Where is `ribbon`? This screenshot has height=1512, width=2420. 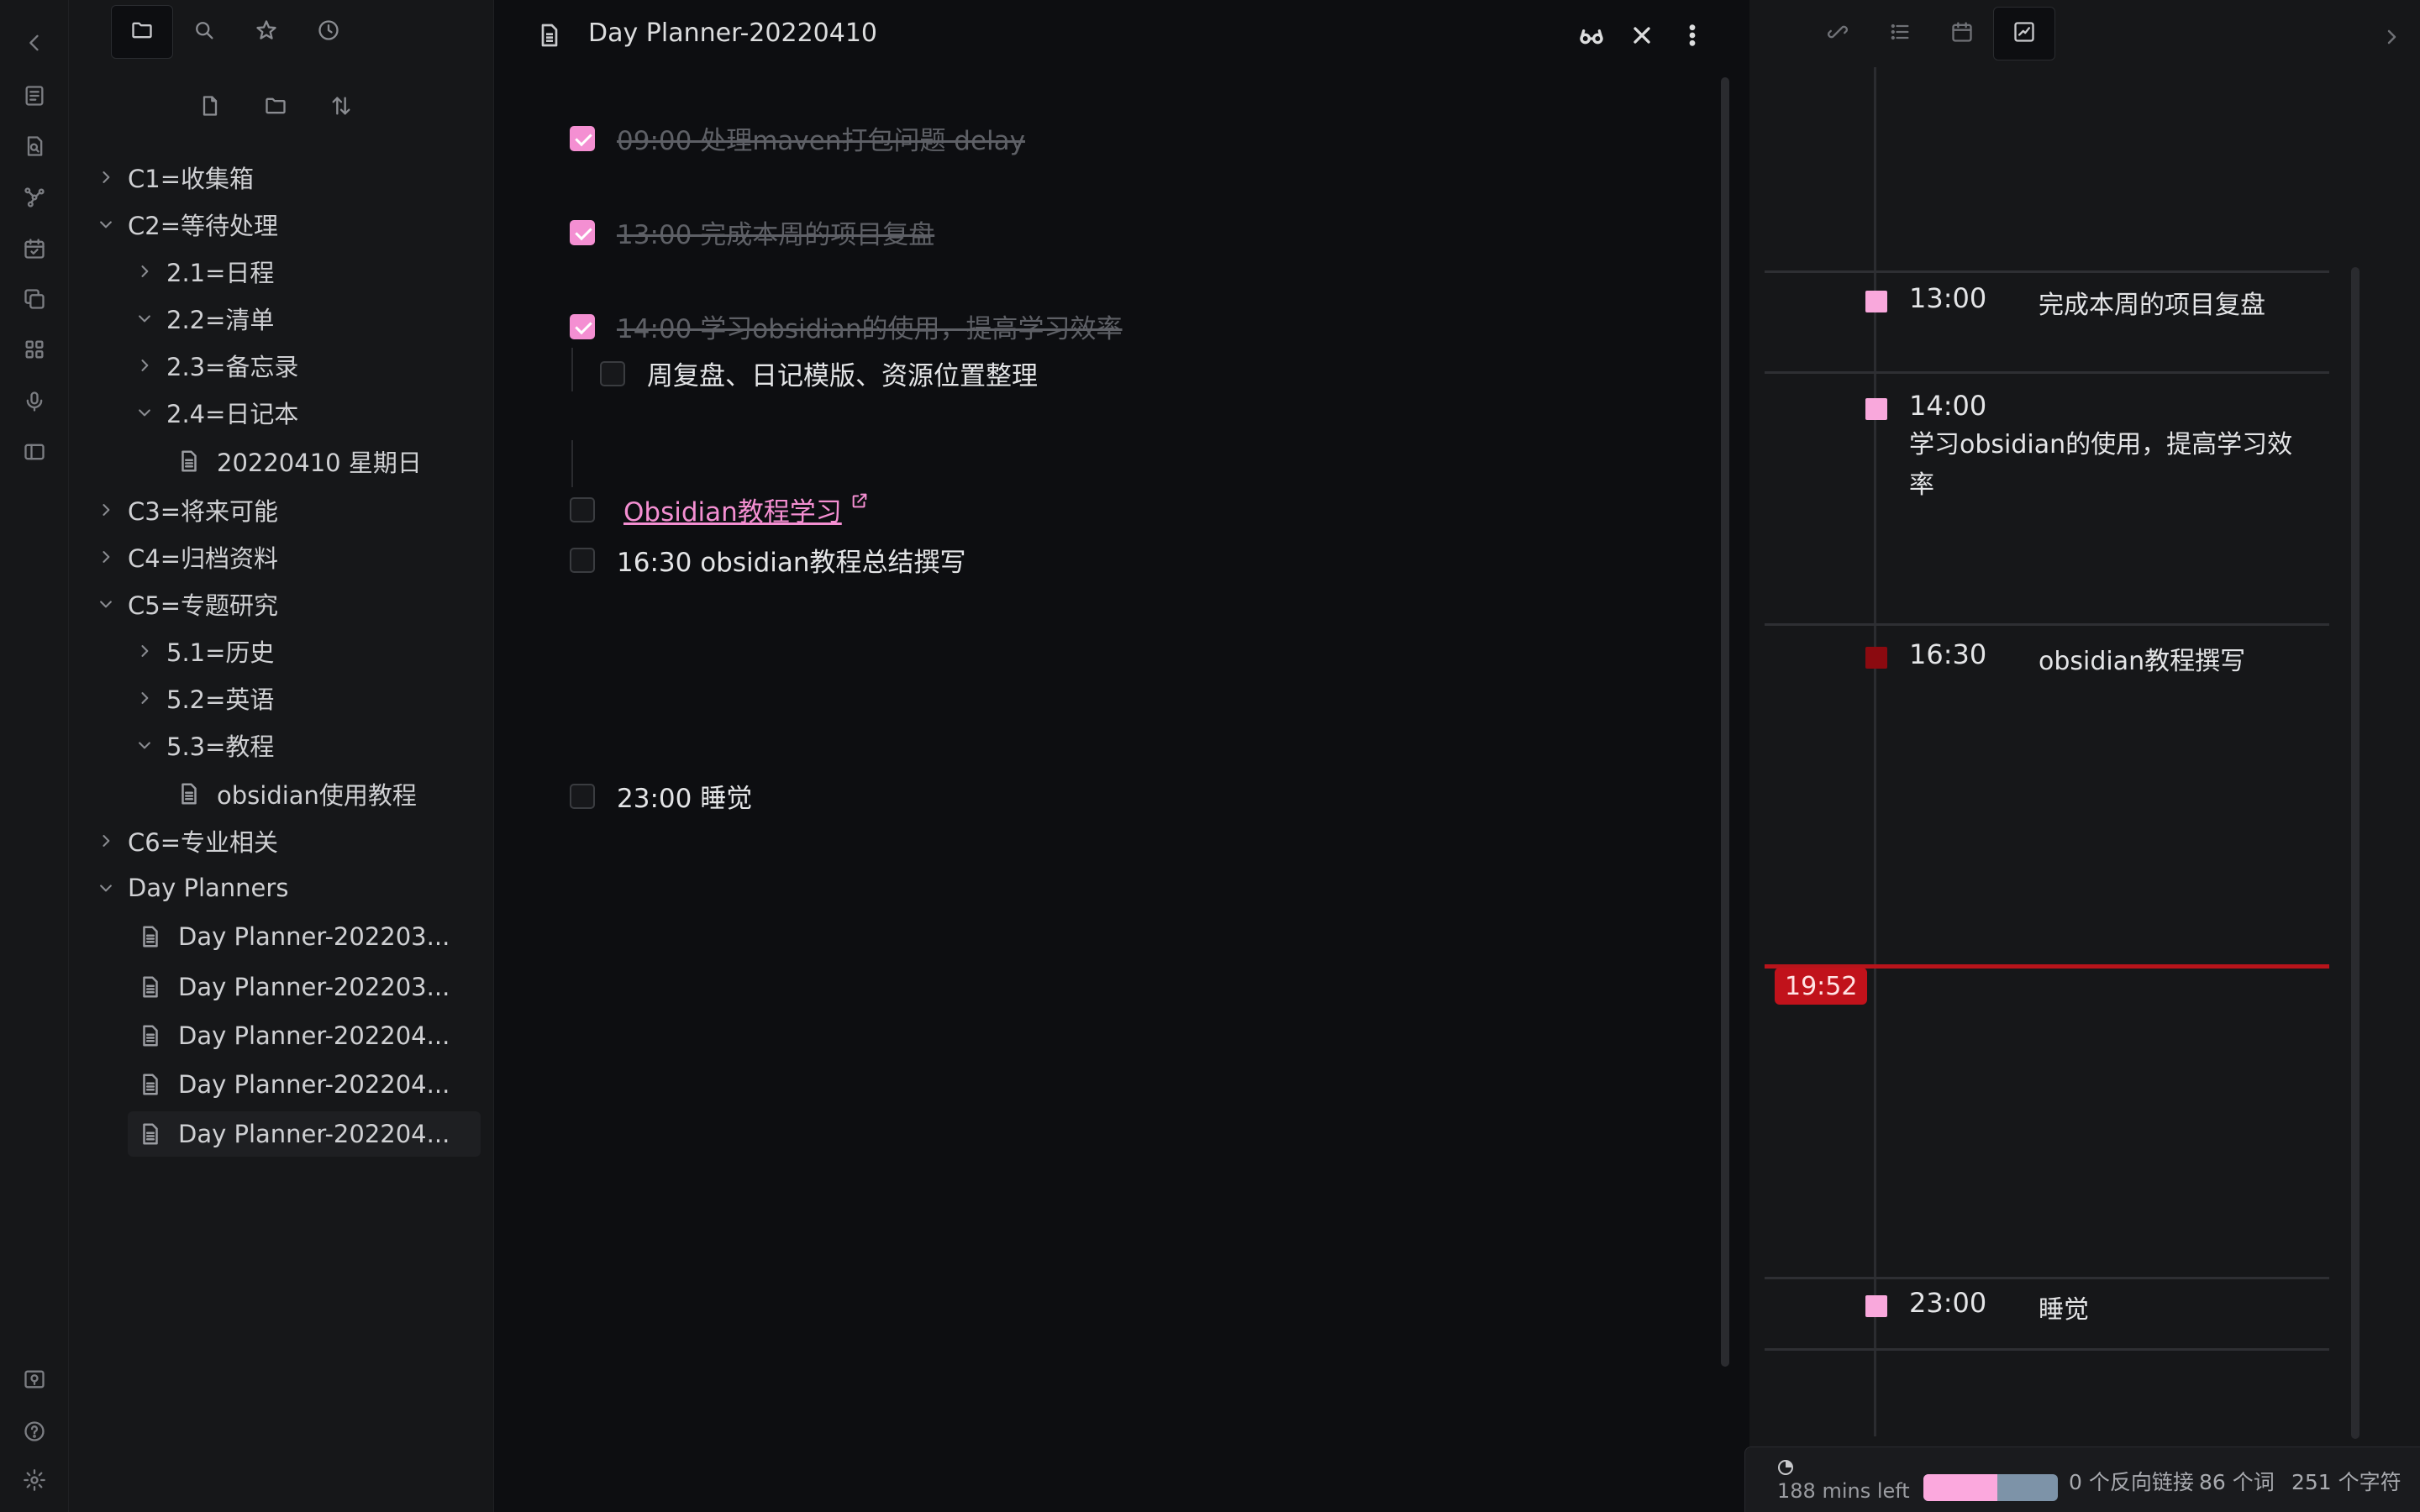 ribbon is located at coordinates (34, 756).